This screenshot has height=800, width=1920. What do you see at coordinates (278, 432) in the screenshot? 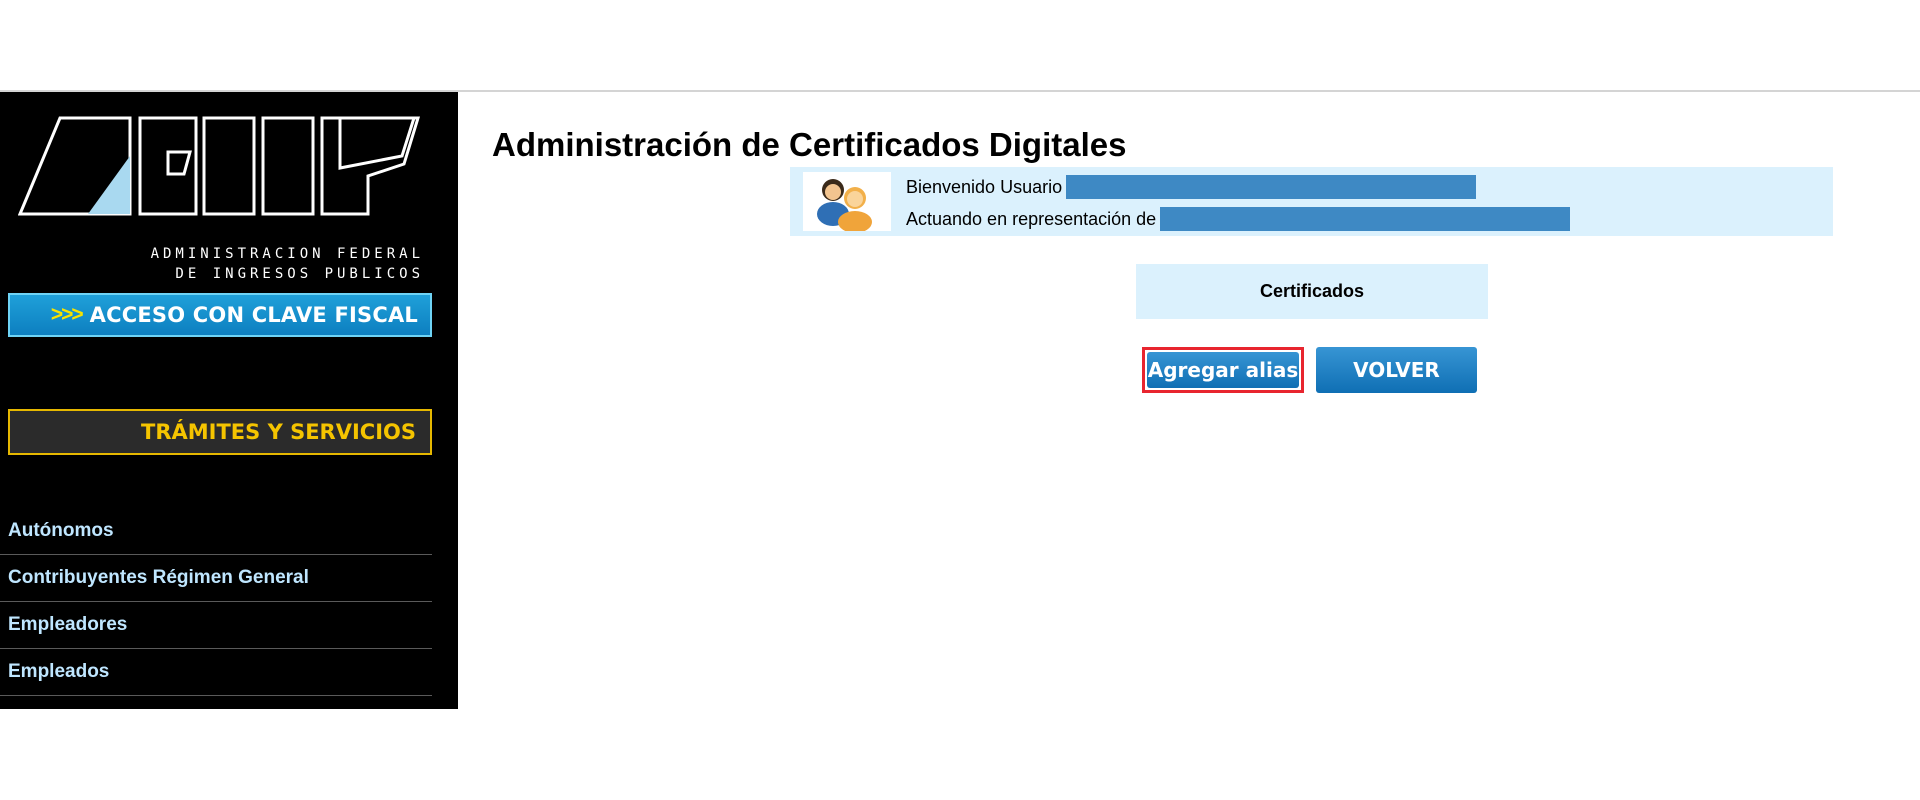
I see `tramites-servicios-label: TRÁMITES Y SERVICIOS` at bounding box center [278, 432].